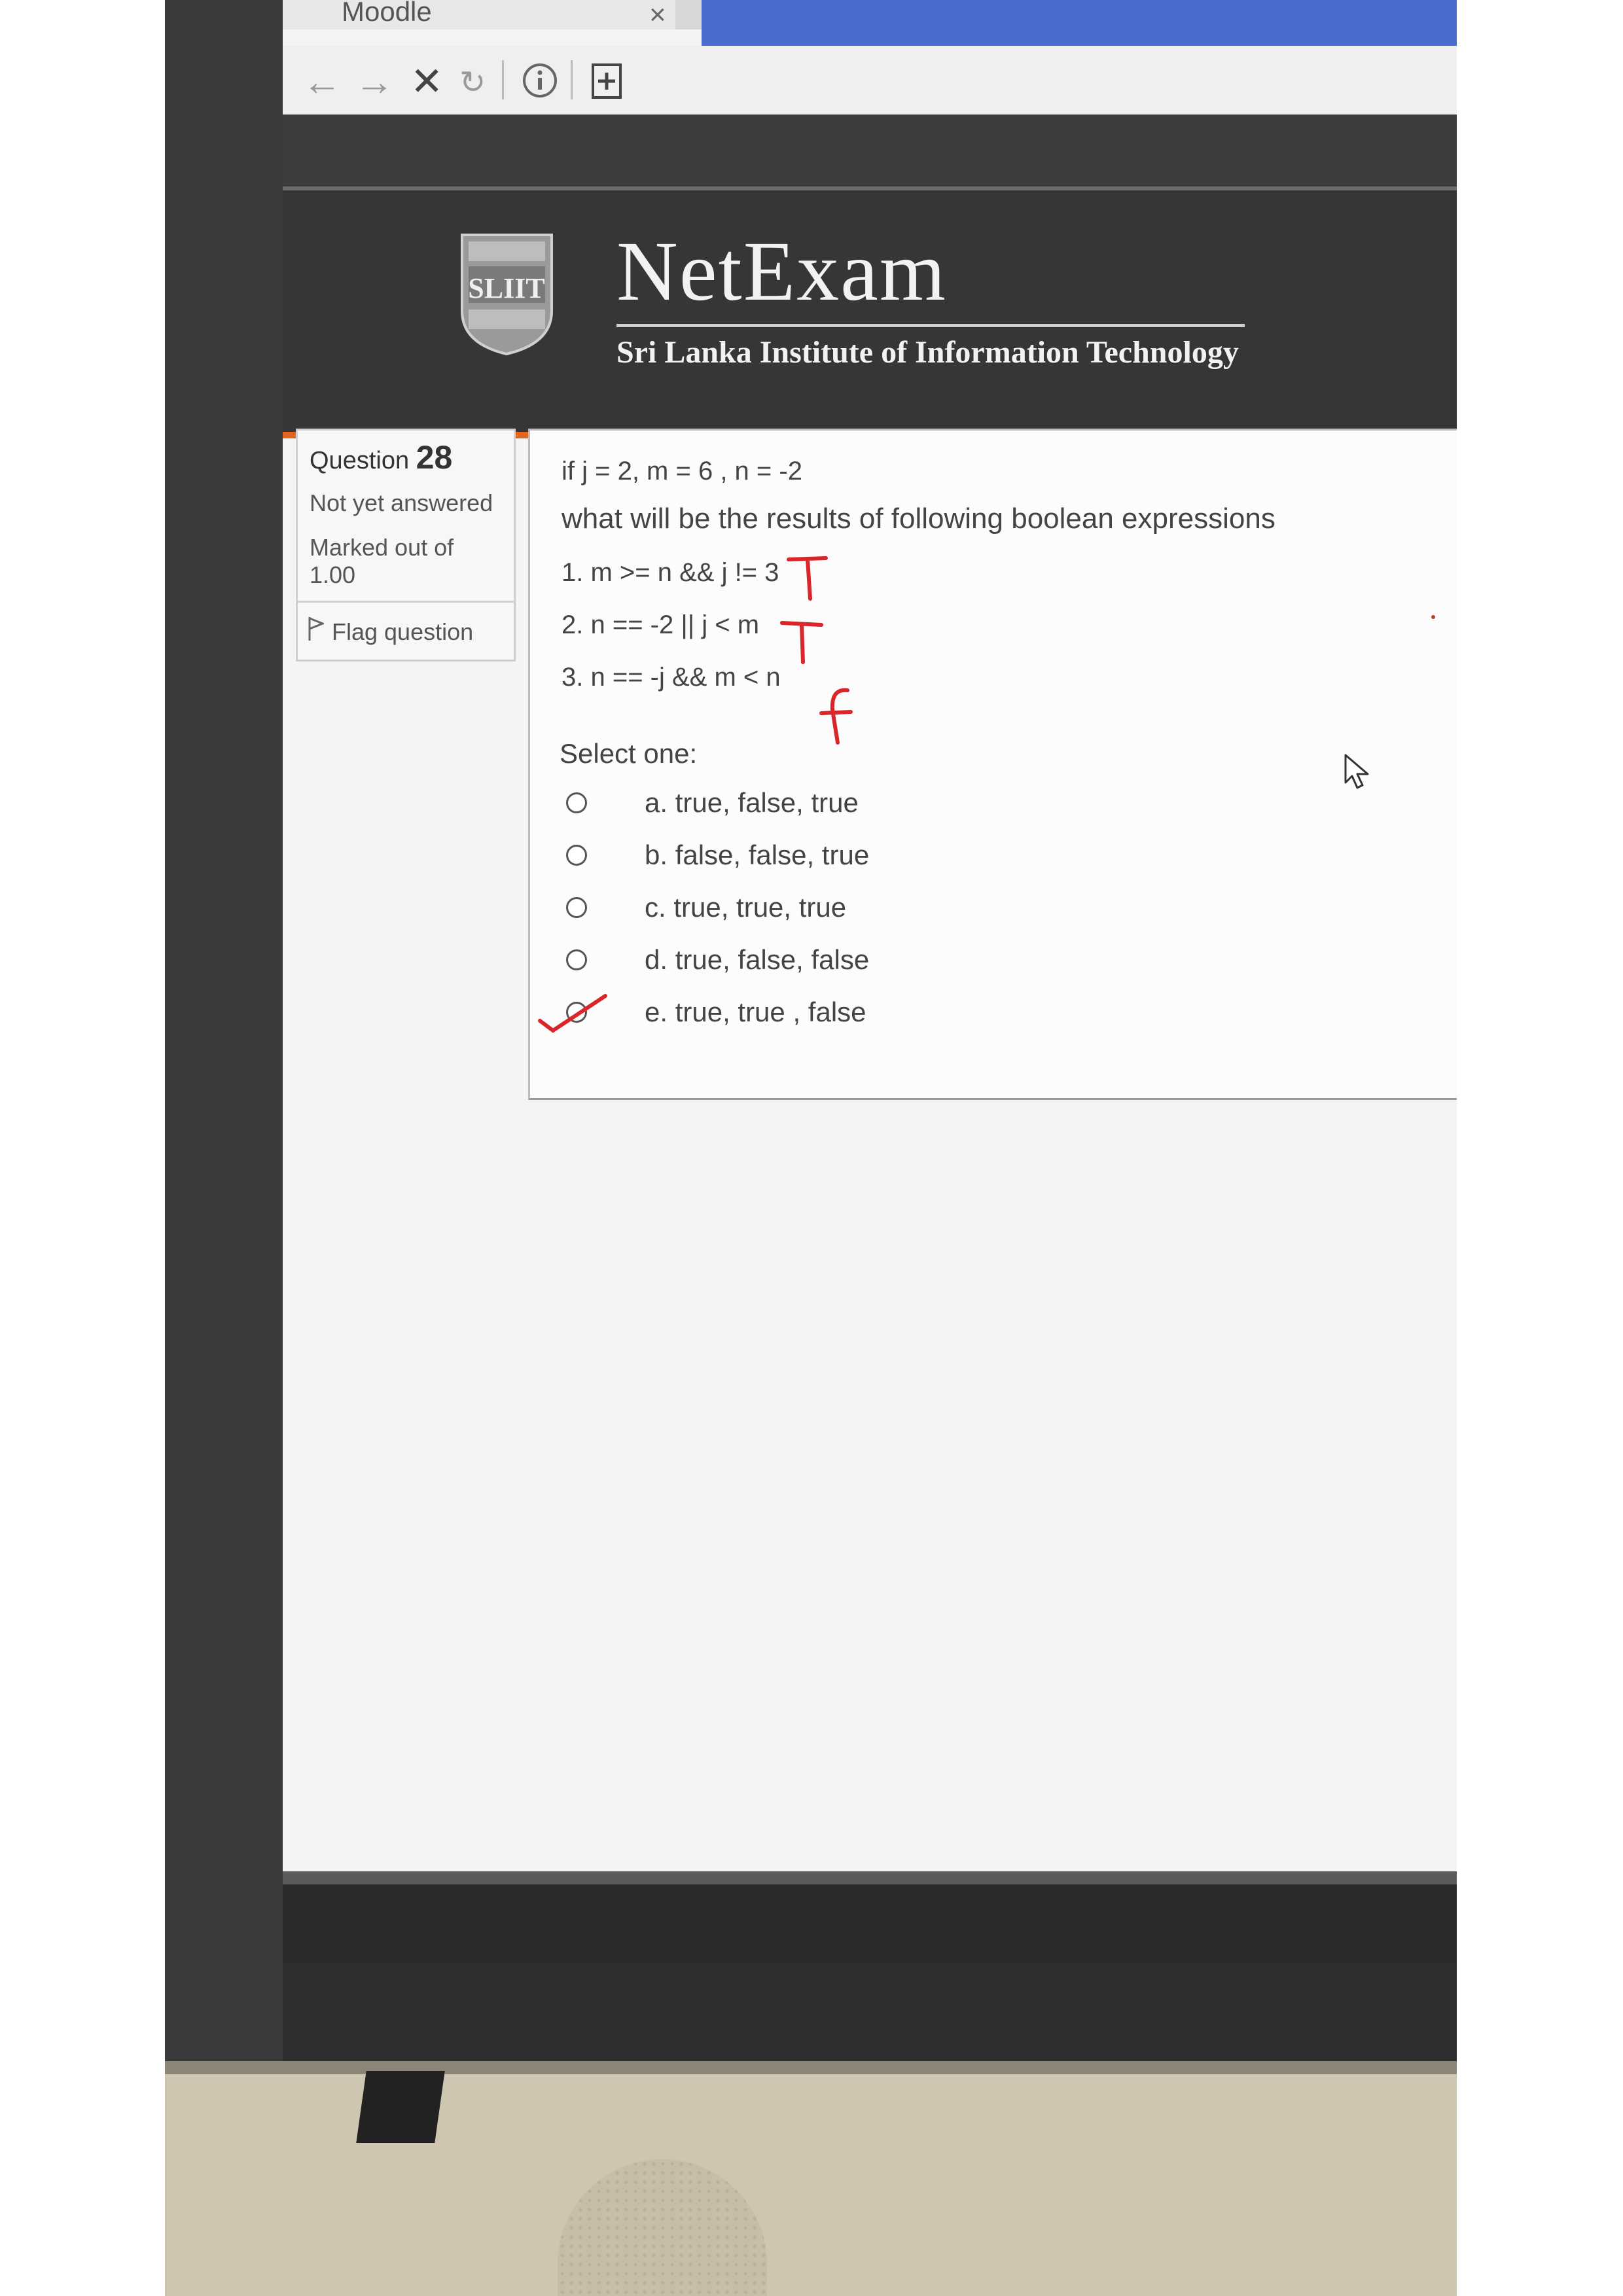 The height and width of the screenshot is (2296, 1623). What do you see at coordinates (745, 908) in the screenshot?
I see `option-c-label: c. true, true, true` at bounding box center [745, 908].